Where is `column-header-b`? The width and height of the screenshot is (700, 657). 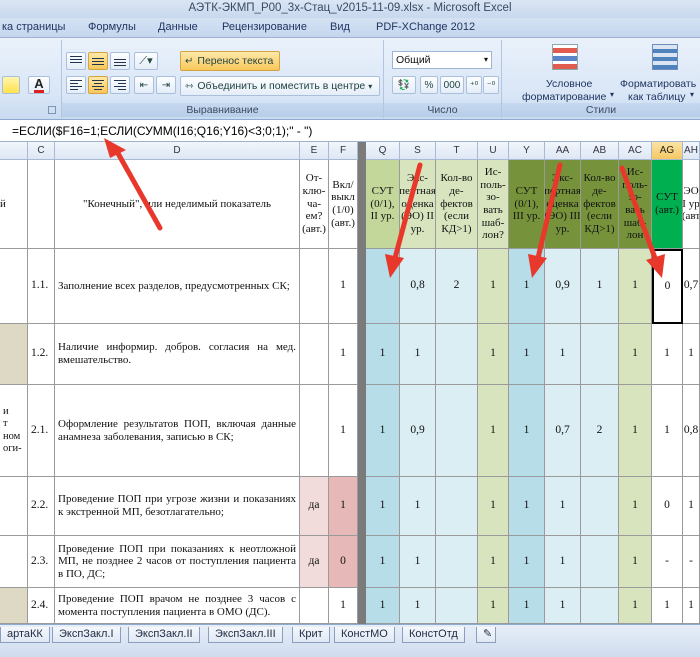
column-header-b is located at coordinates (14, 151).